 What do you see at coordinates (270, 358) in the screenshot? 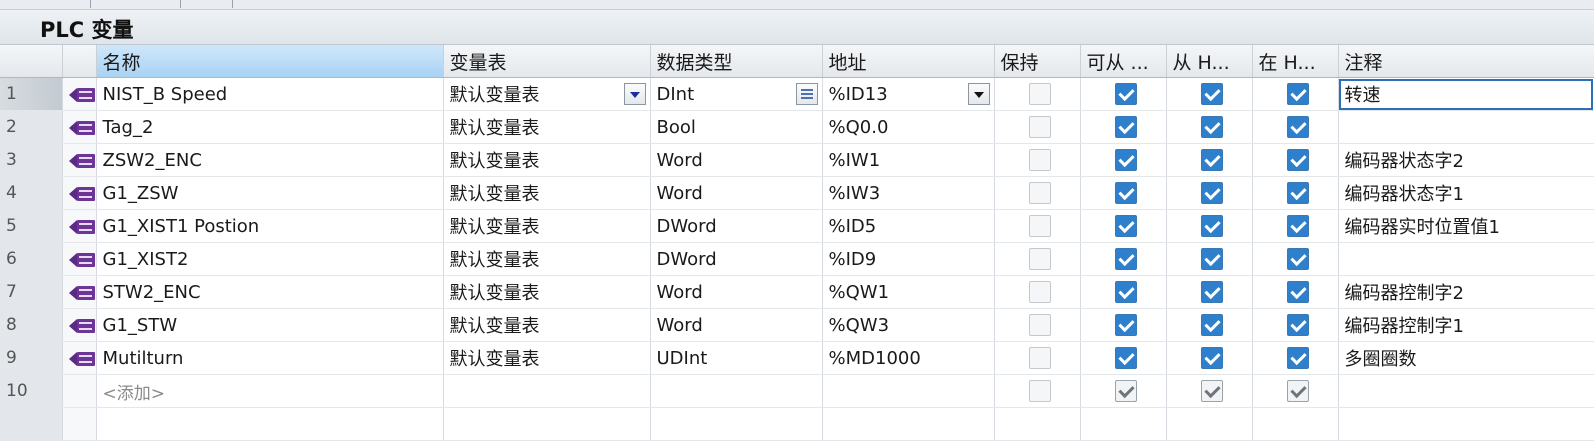
I see `tag-name: Mutilturn` at bounding box center [270, 358].